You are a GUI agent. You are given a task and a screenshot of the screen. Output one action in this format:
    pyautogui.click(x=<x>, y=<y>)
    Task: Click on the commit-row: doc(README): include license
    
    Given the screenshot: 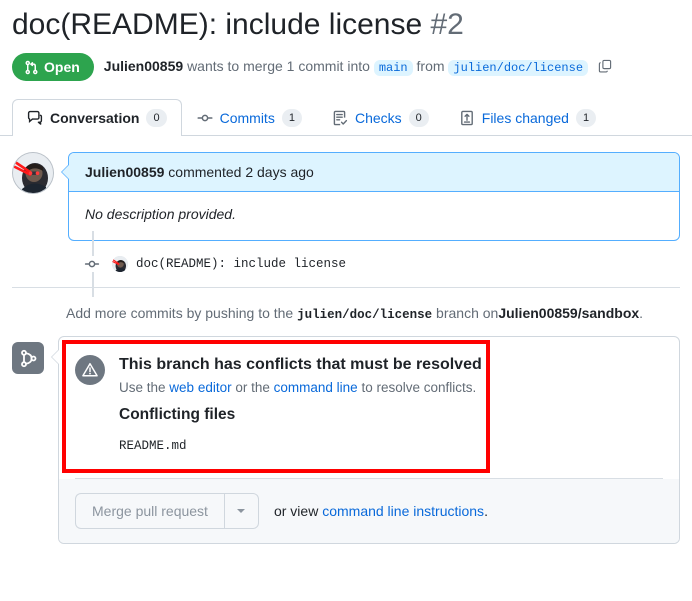 What is the action you would take?
    pyautogui.click(x=373, y=264)
    